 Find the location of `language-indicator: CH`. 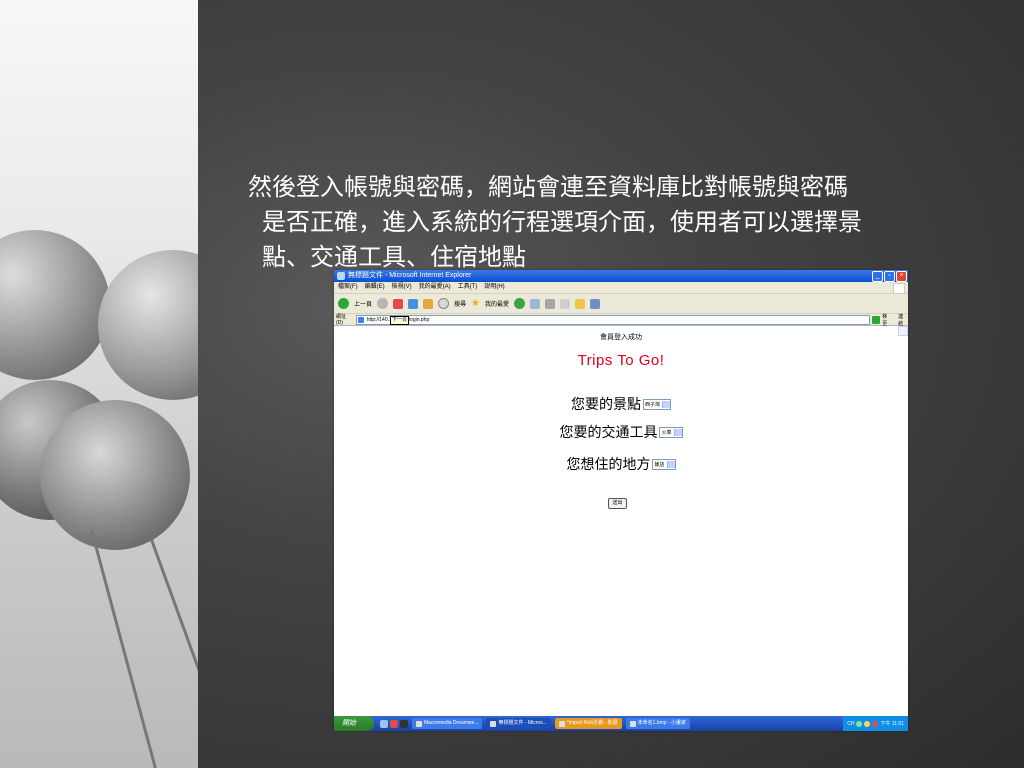

language-indicator: CH is located at coordinates (850, 724).